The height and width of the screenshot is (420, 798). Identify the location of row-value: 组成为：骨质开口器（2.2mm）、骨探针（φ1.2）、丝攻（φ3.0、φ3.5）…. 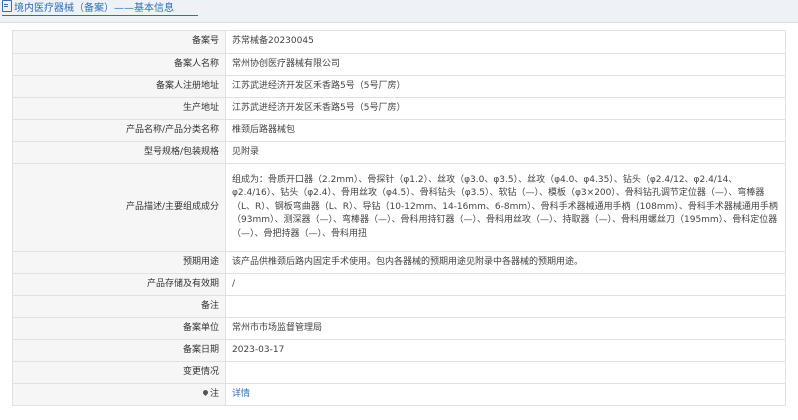
(505, 207).